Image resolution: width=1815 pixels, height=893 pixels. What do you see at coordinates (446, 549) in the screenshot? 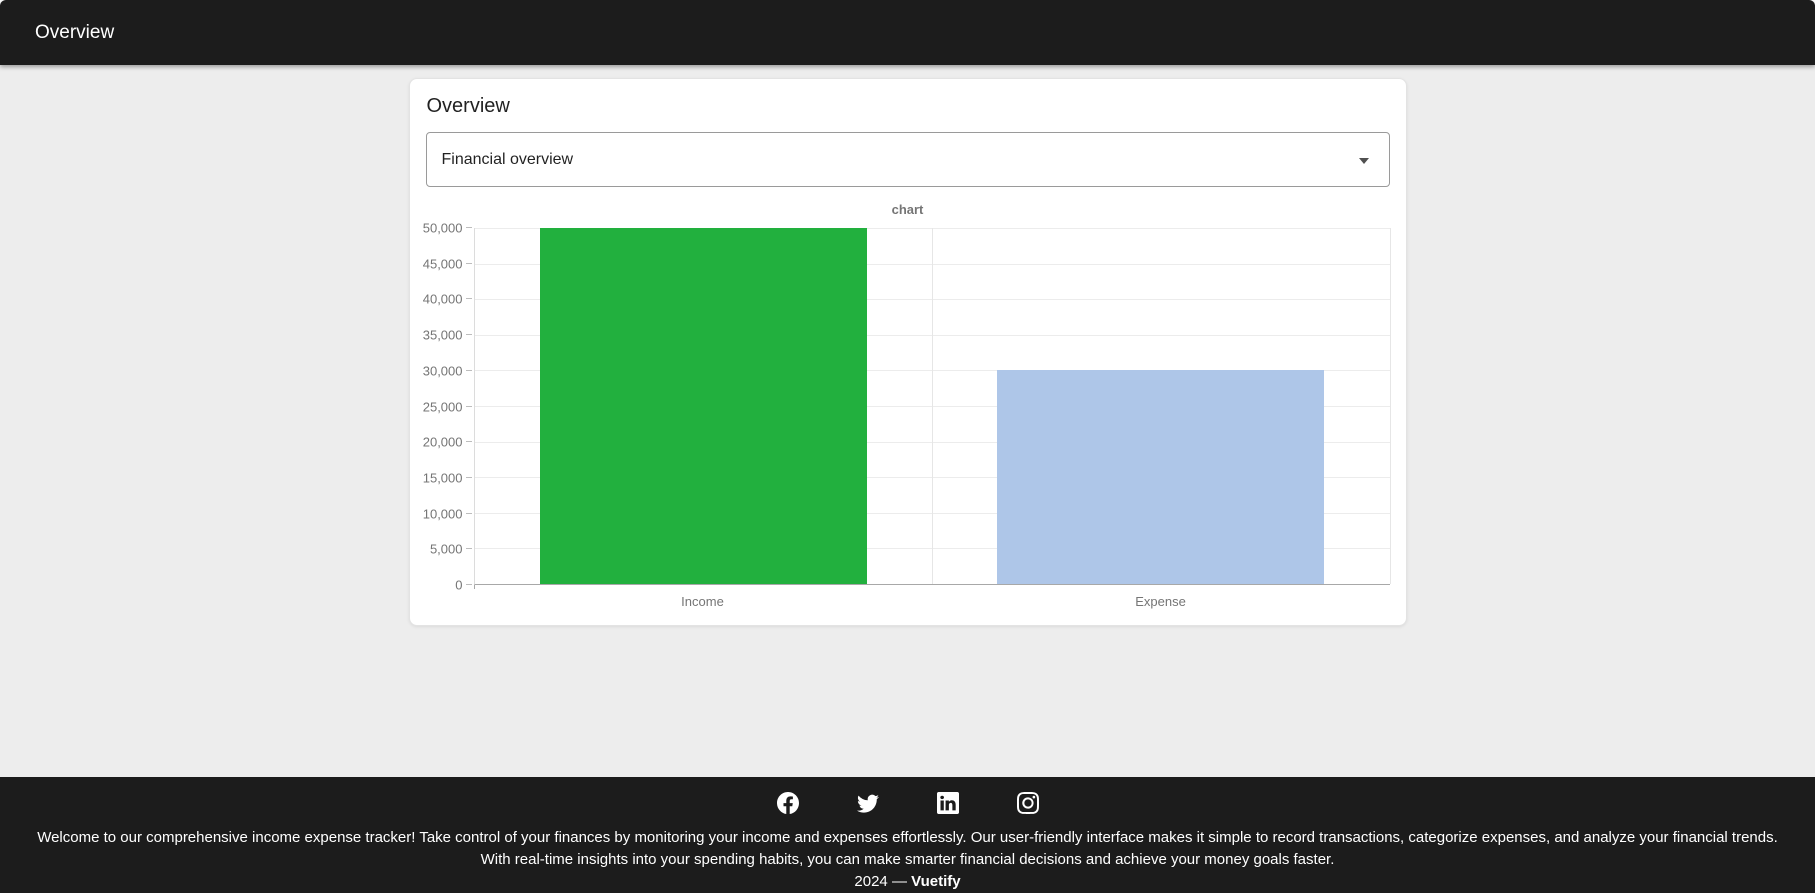
I see `y-tick-label: 5,000` at bounding box center [446, 549].